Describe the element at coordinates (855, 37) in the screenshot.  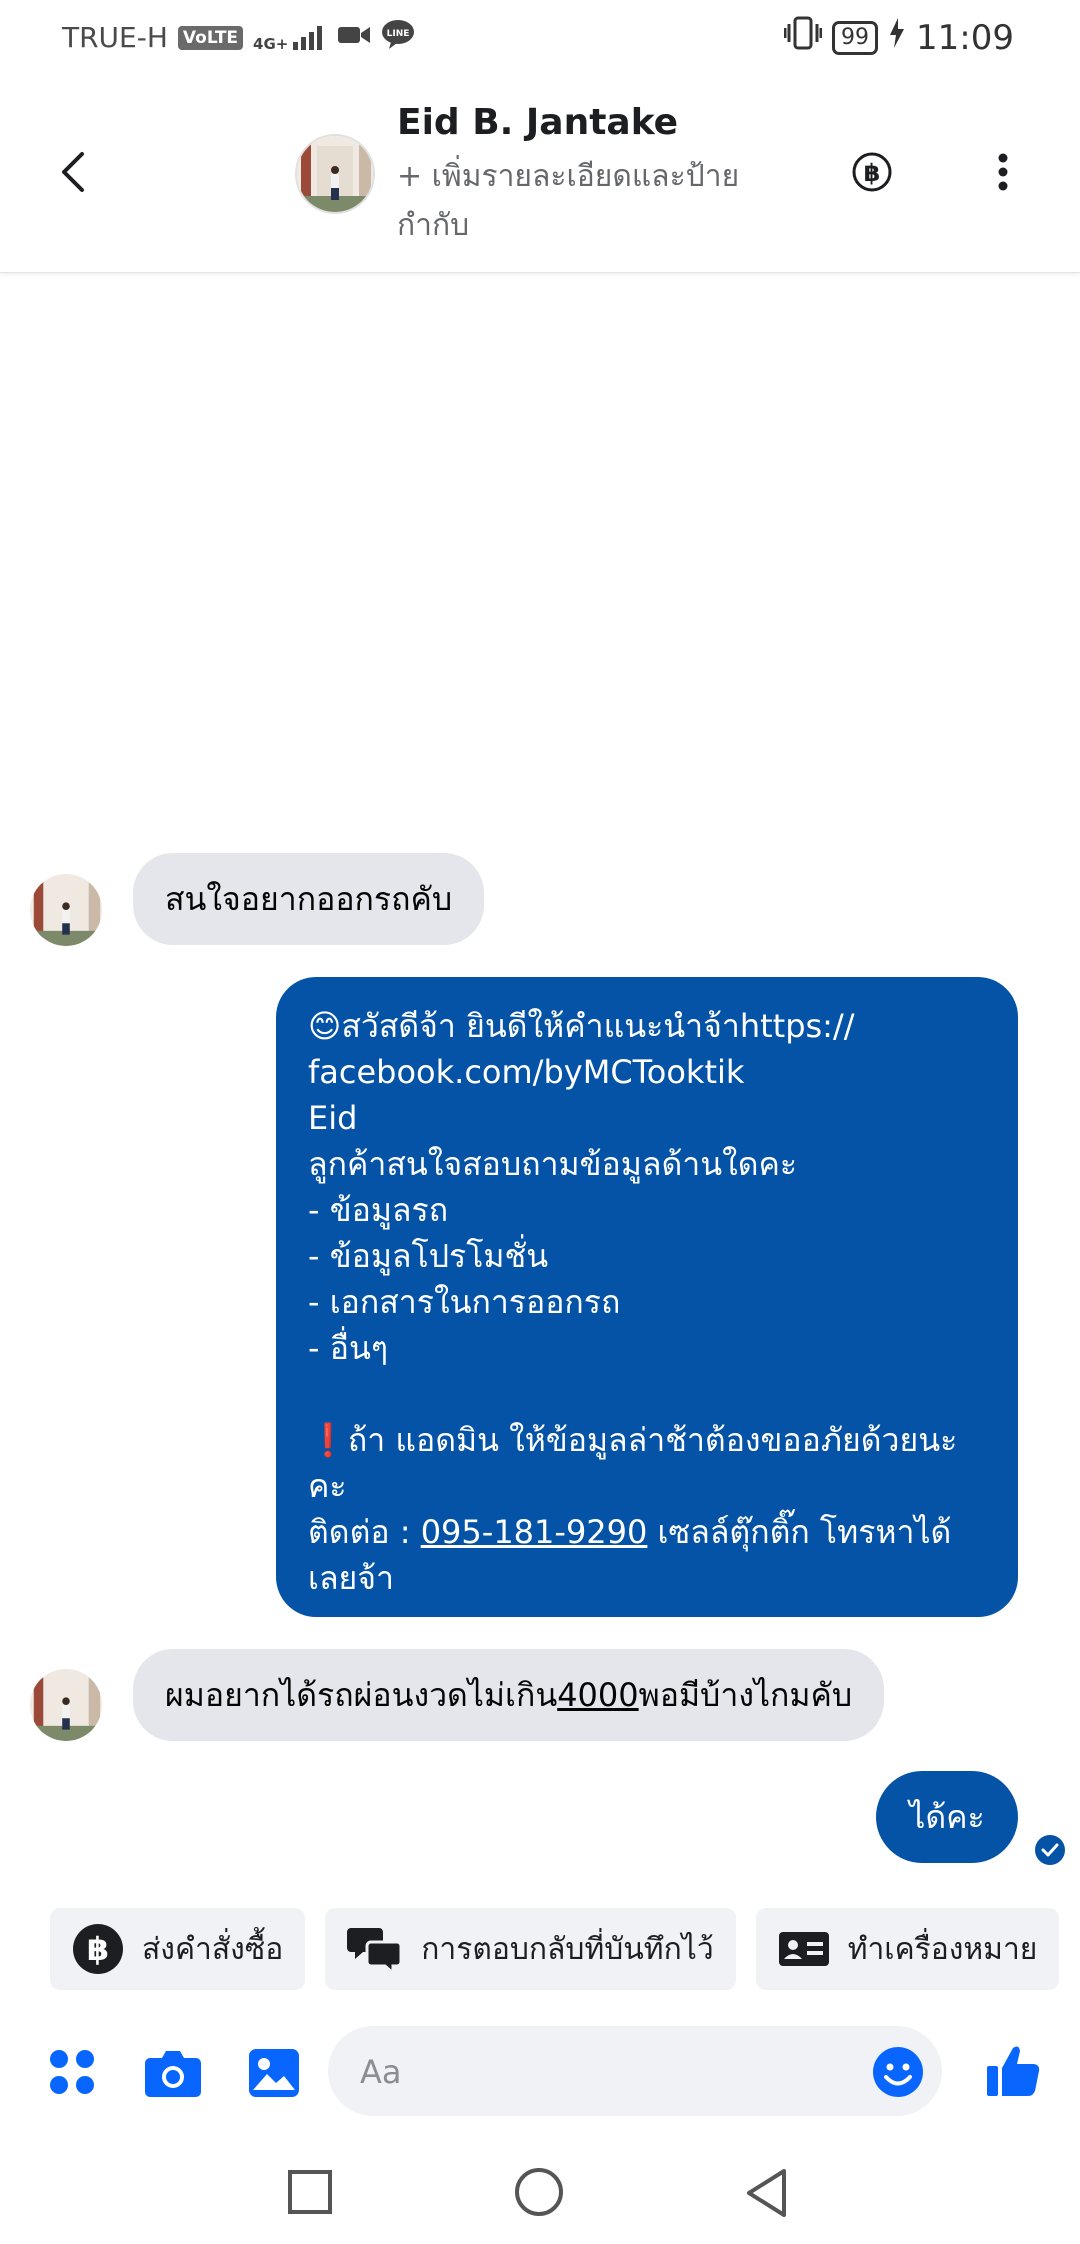
I see `battery-indicator: 99` at that location.